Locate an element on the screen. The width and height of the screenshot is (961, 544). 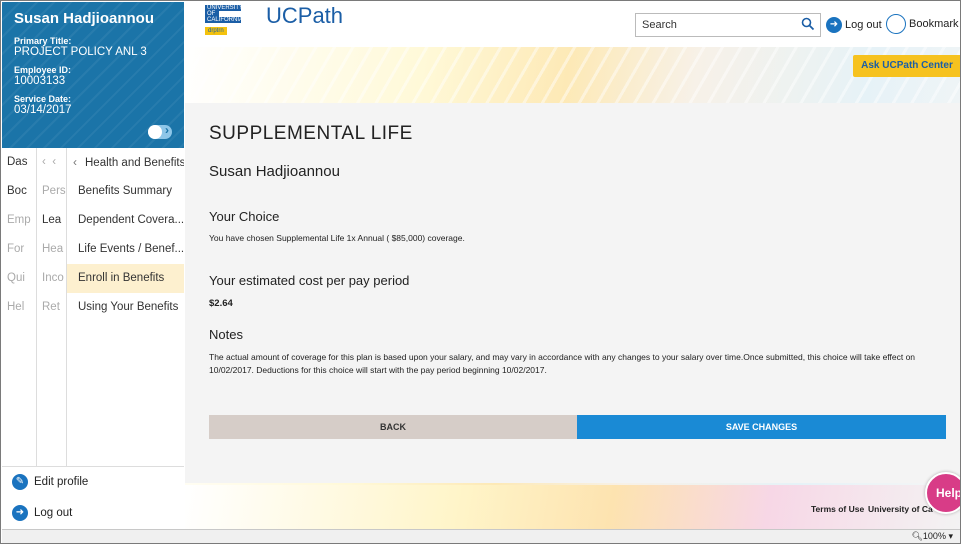
nav-item-benefits-summary: Benefits Summary is located at coordinates (125, 191).